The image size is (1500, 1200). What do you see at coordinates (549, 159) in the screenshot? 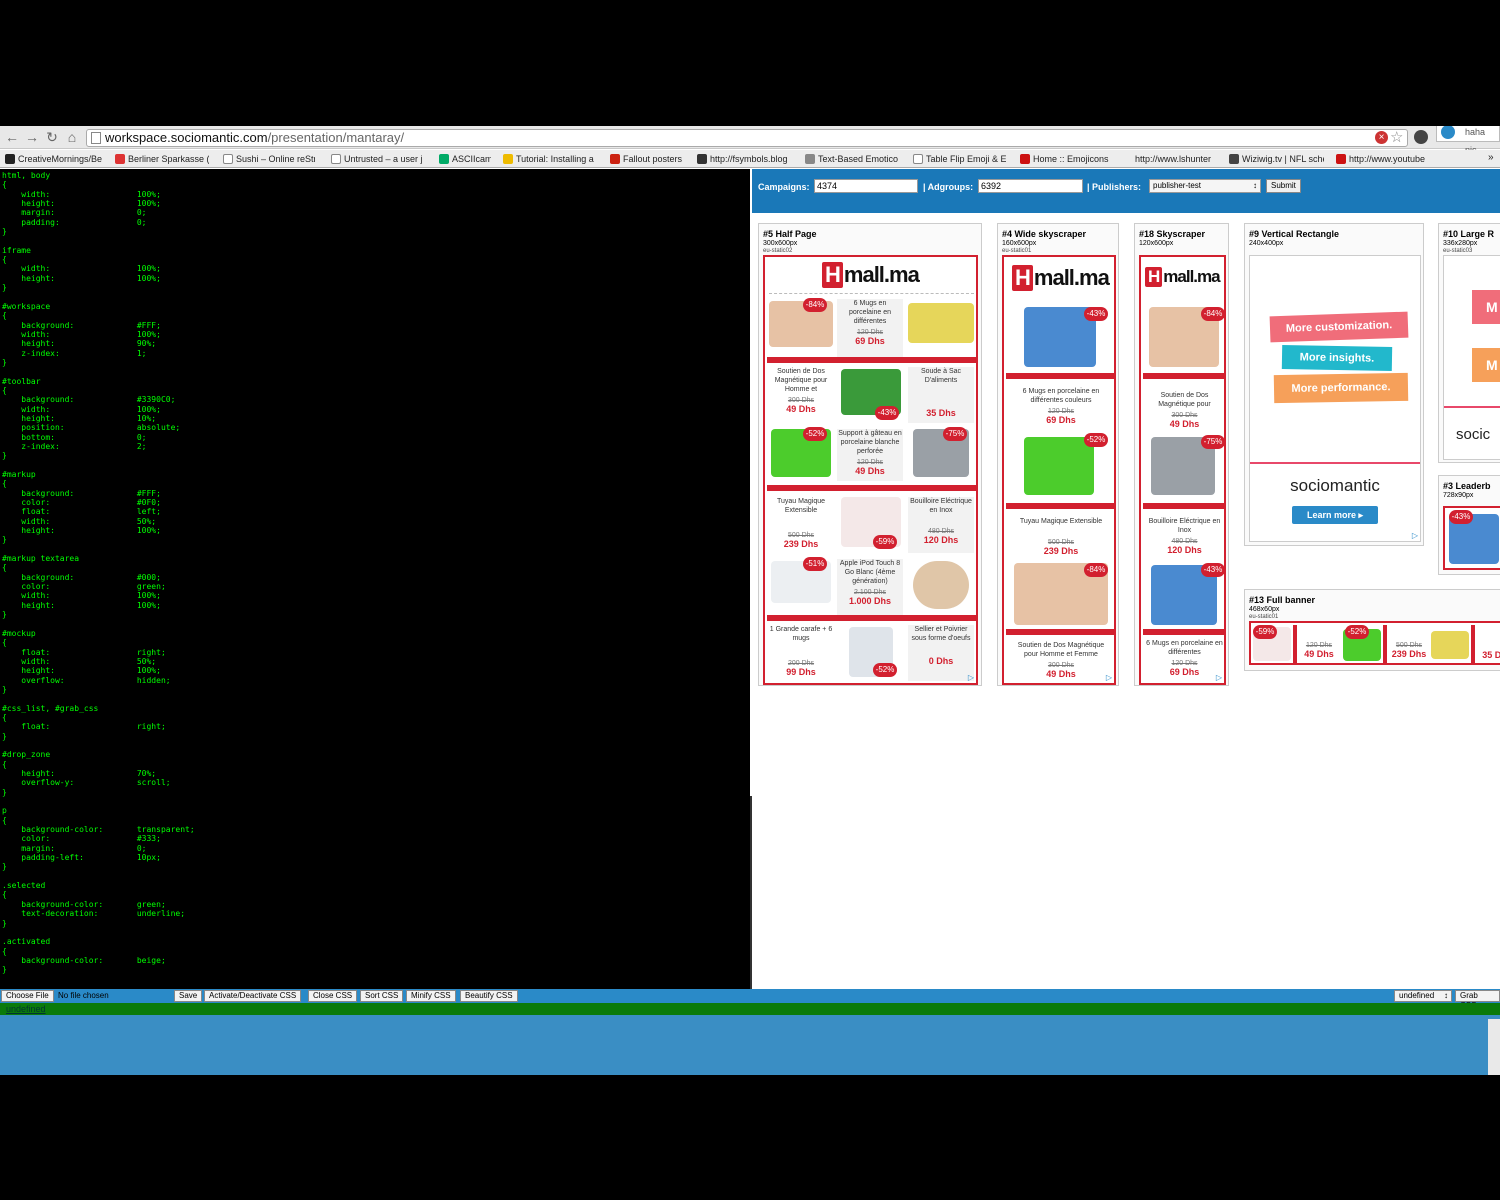
I see `bookmark-item: Tutorial: Installing a` at bounding box center [549, 159].